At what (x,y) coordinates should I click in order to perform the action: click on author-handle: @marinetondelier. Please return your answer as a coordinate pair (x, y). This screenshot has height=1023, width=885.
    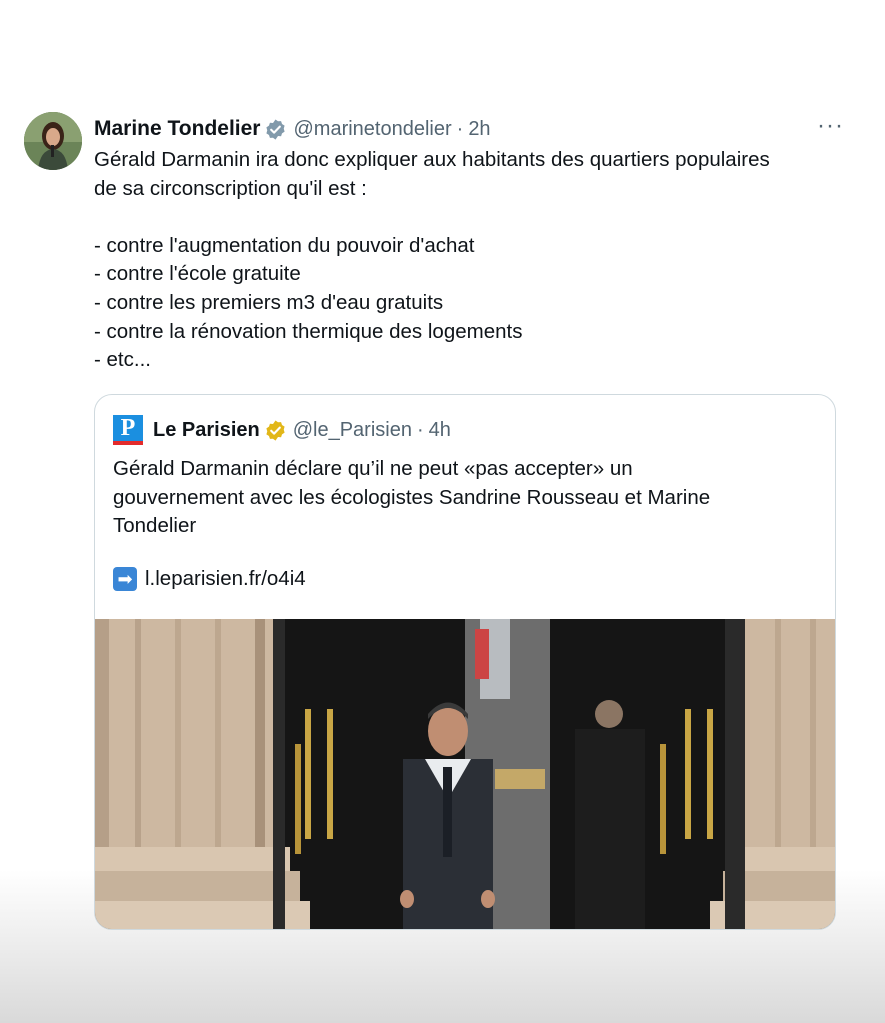
    Looking at the image, I should click on (372, 129).